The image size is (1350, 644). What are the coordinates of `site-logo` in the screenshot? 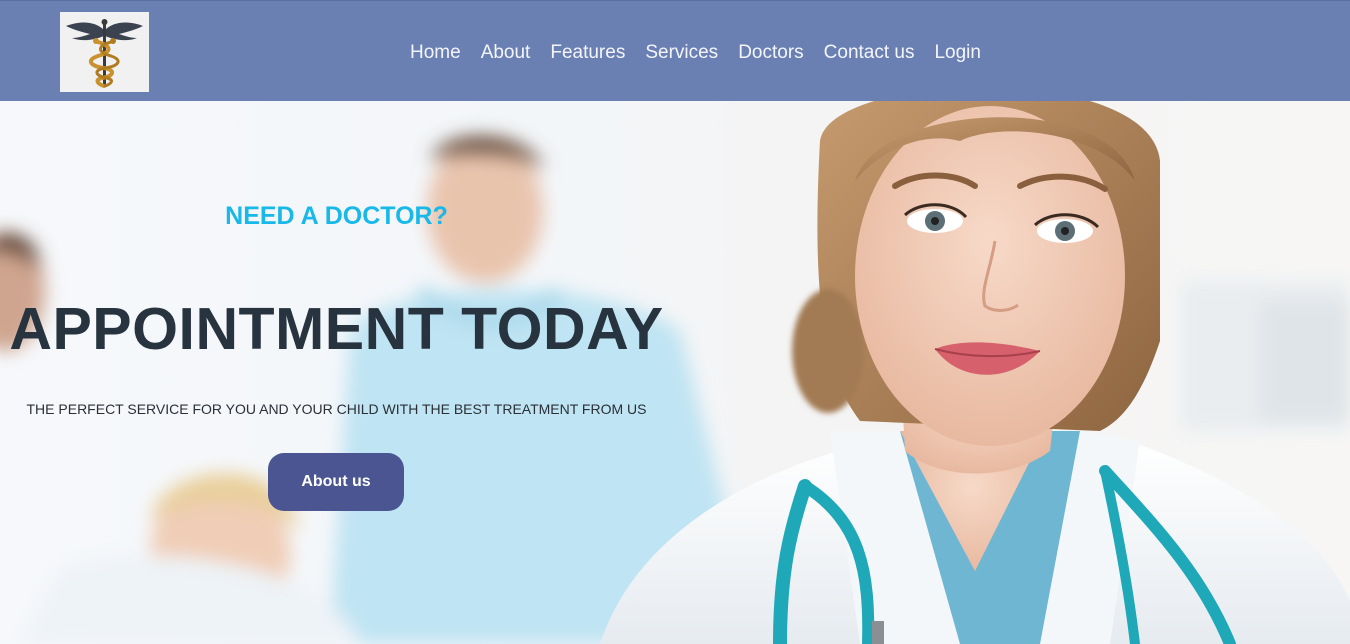 It's located at (104, 52).